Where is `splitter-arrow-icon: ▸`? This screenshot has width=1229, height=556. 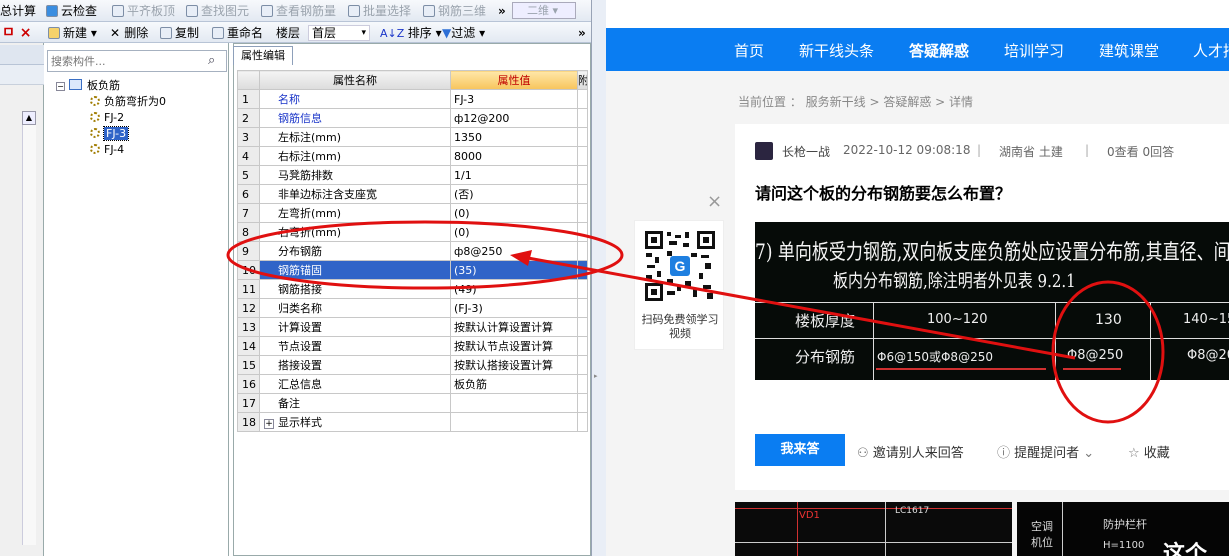 splitter-arrow-icon: ▸ is located at coordinates (596, 376).